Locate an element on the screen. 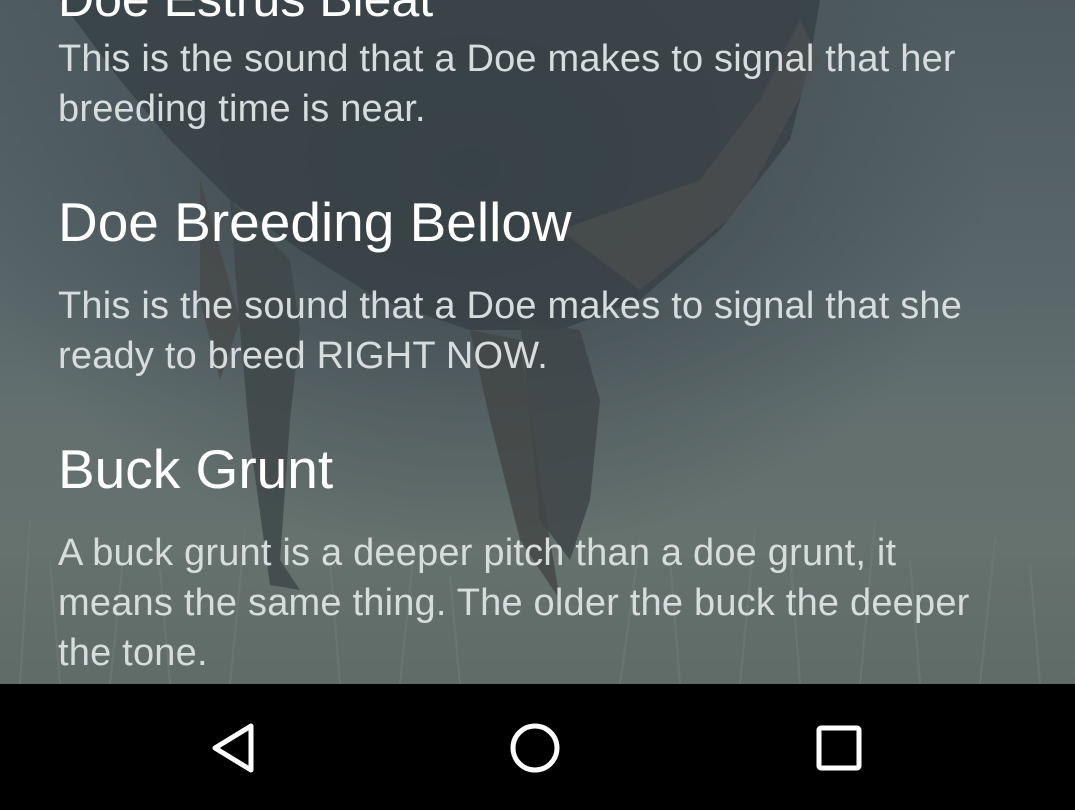  sound-item-title: Doe Breeding Bellow is located at coordinates (315, 222).